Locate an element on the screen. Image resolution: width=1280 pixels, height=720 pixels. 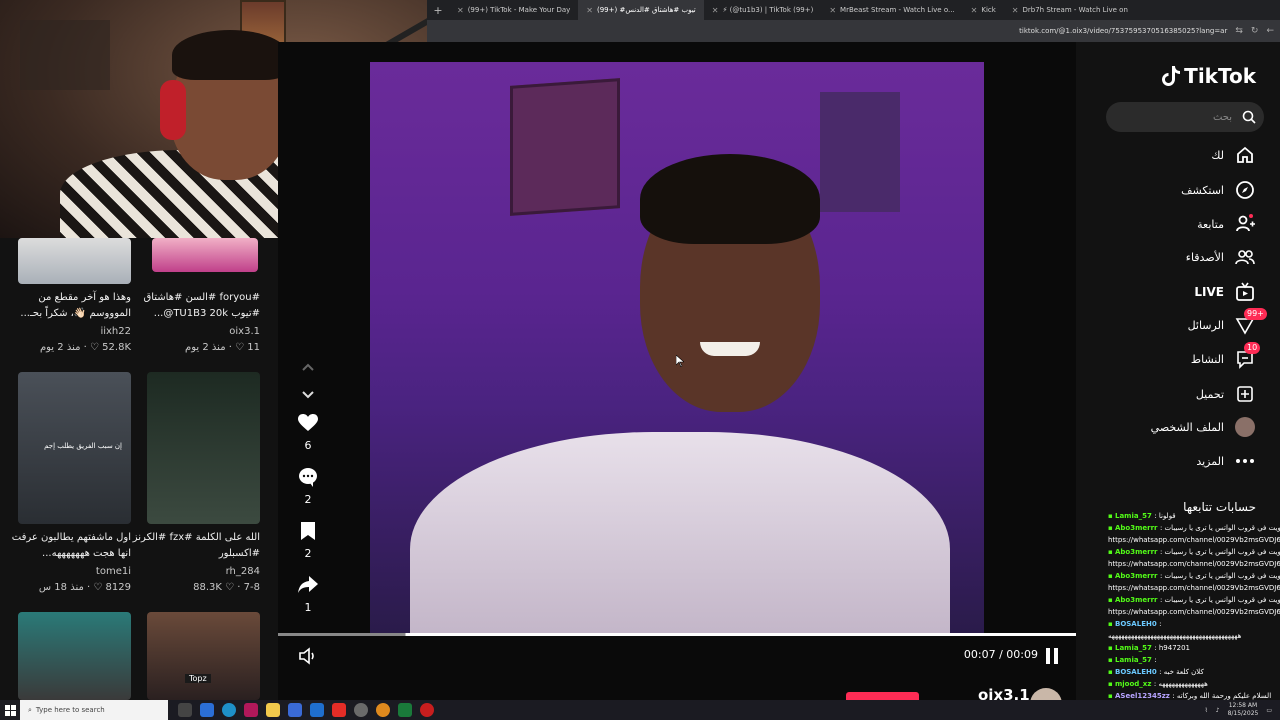
chat-message: ▪ Lamia_57 : قولونا is located at coordinates (1194, 516).